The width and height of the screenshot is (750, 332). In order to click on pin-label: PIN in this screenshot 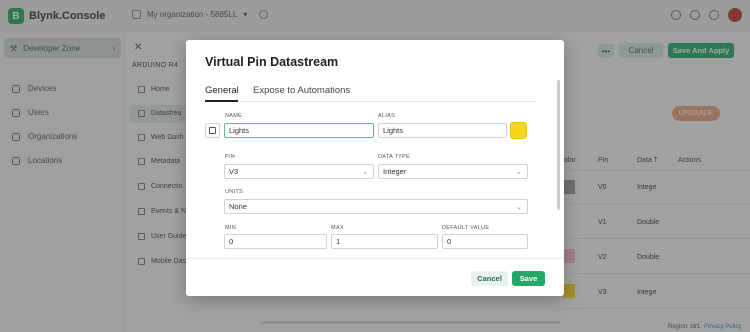, I will do `click(230, 157)`.